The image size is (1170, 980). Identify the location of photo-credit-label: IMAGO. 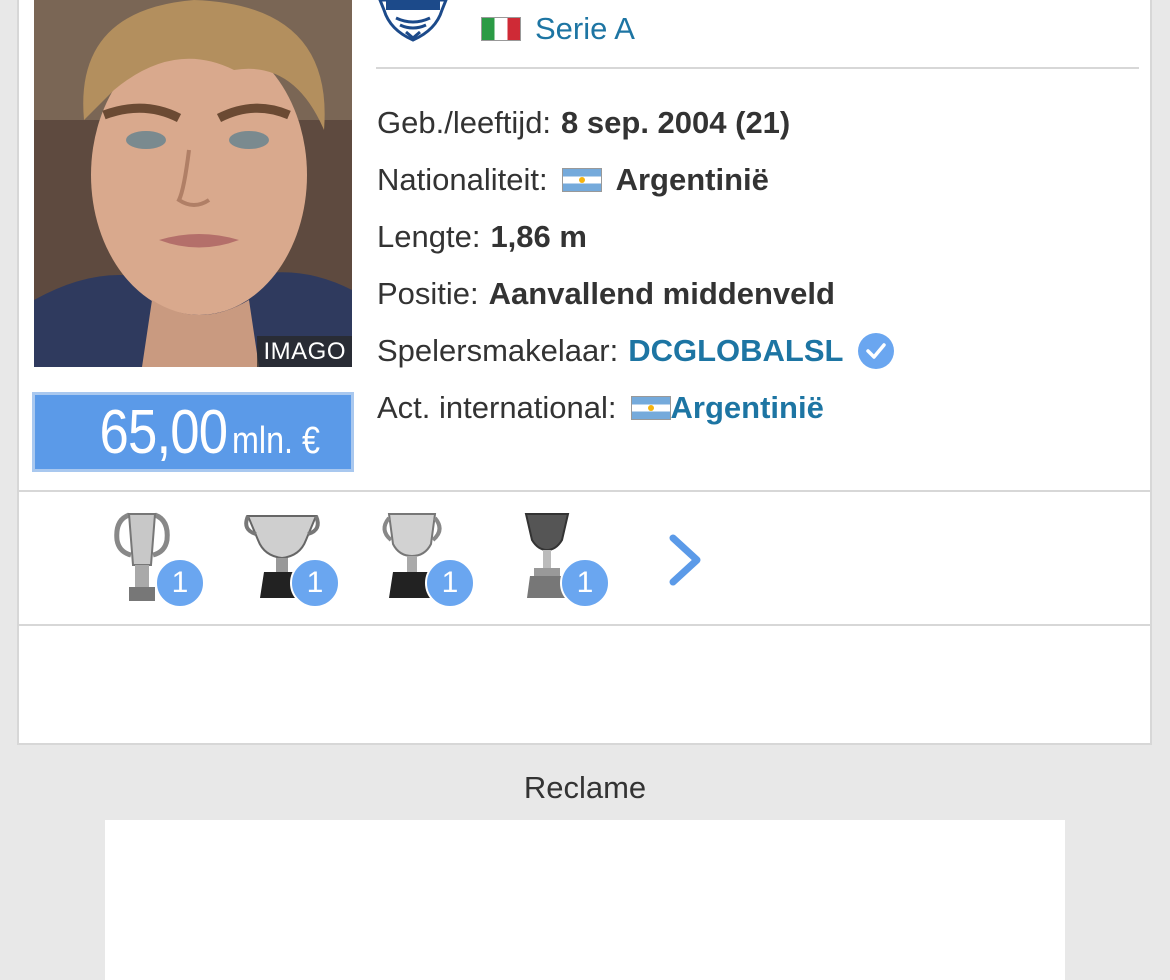
(304, 351).